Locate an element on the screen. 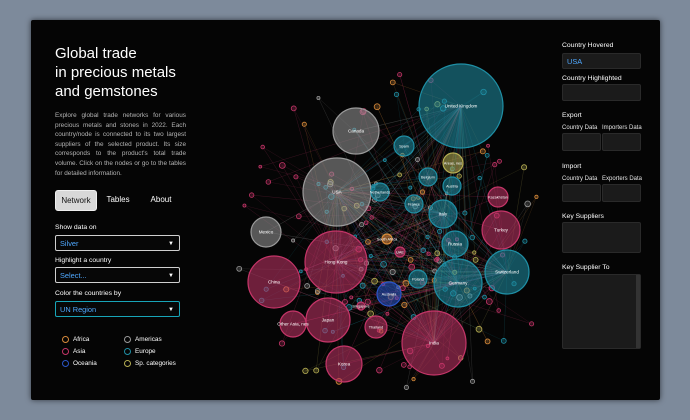 The height and width of the screenshot is (420, 690). country-node-label: UAE is located at coordinates (400, 253).